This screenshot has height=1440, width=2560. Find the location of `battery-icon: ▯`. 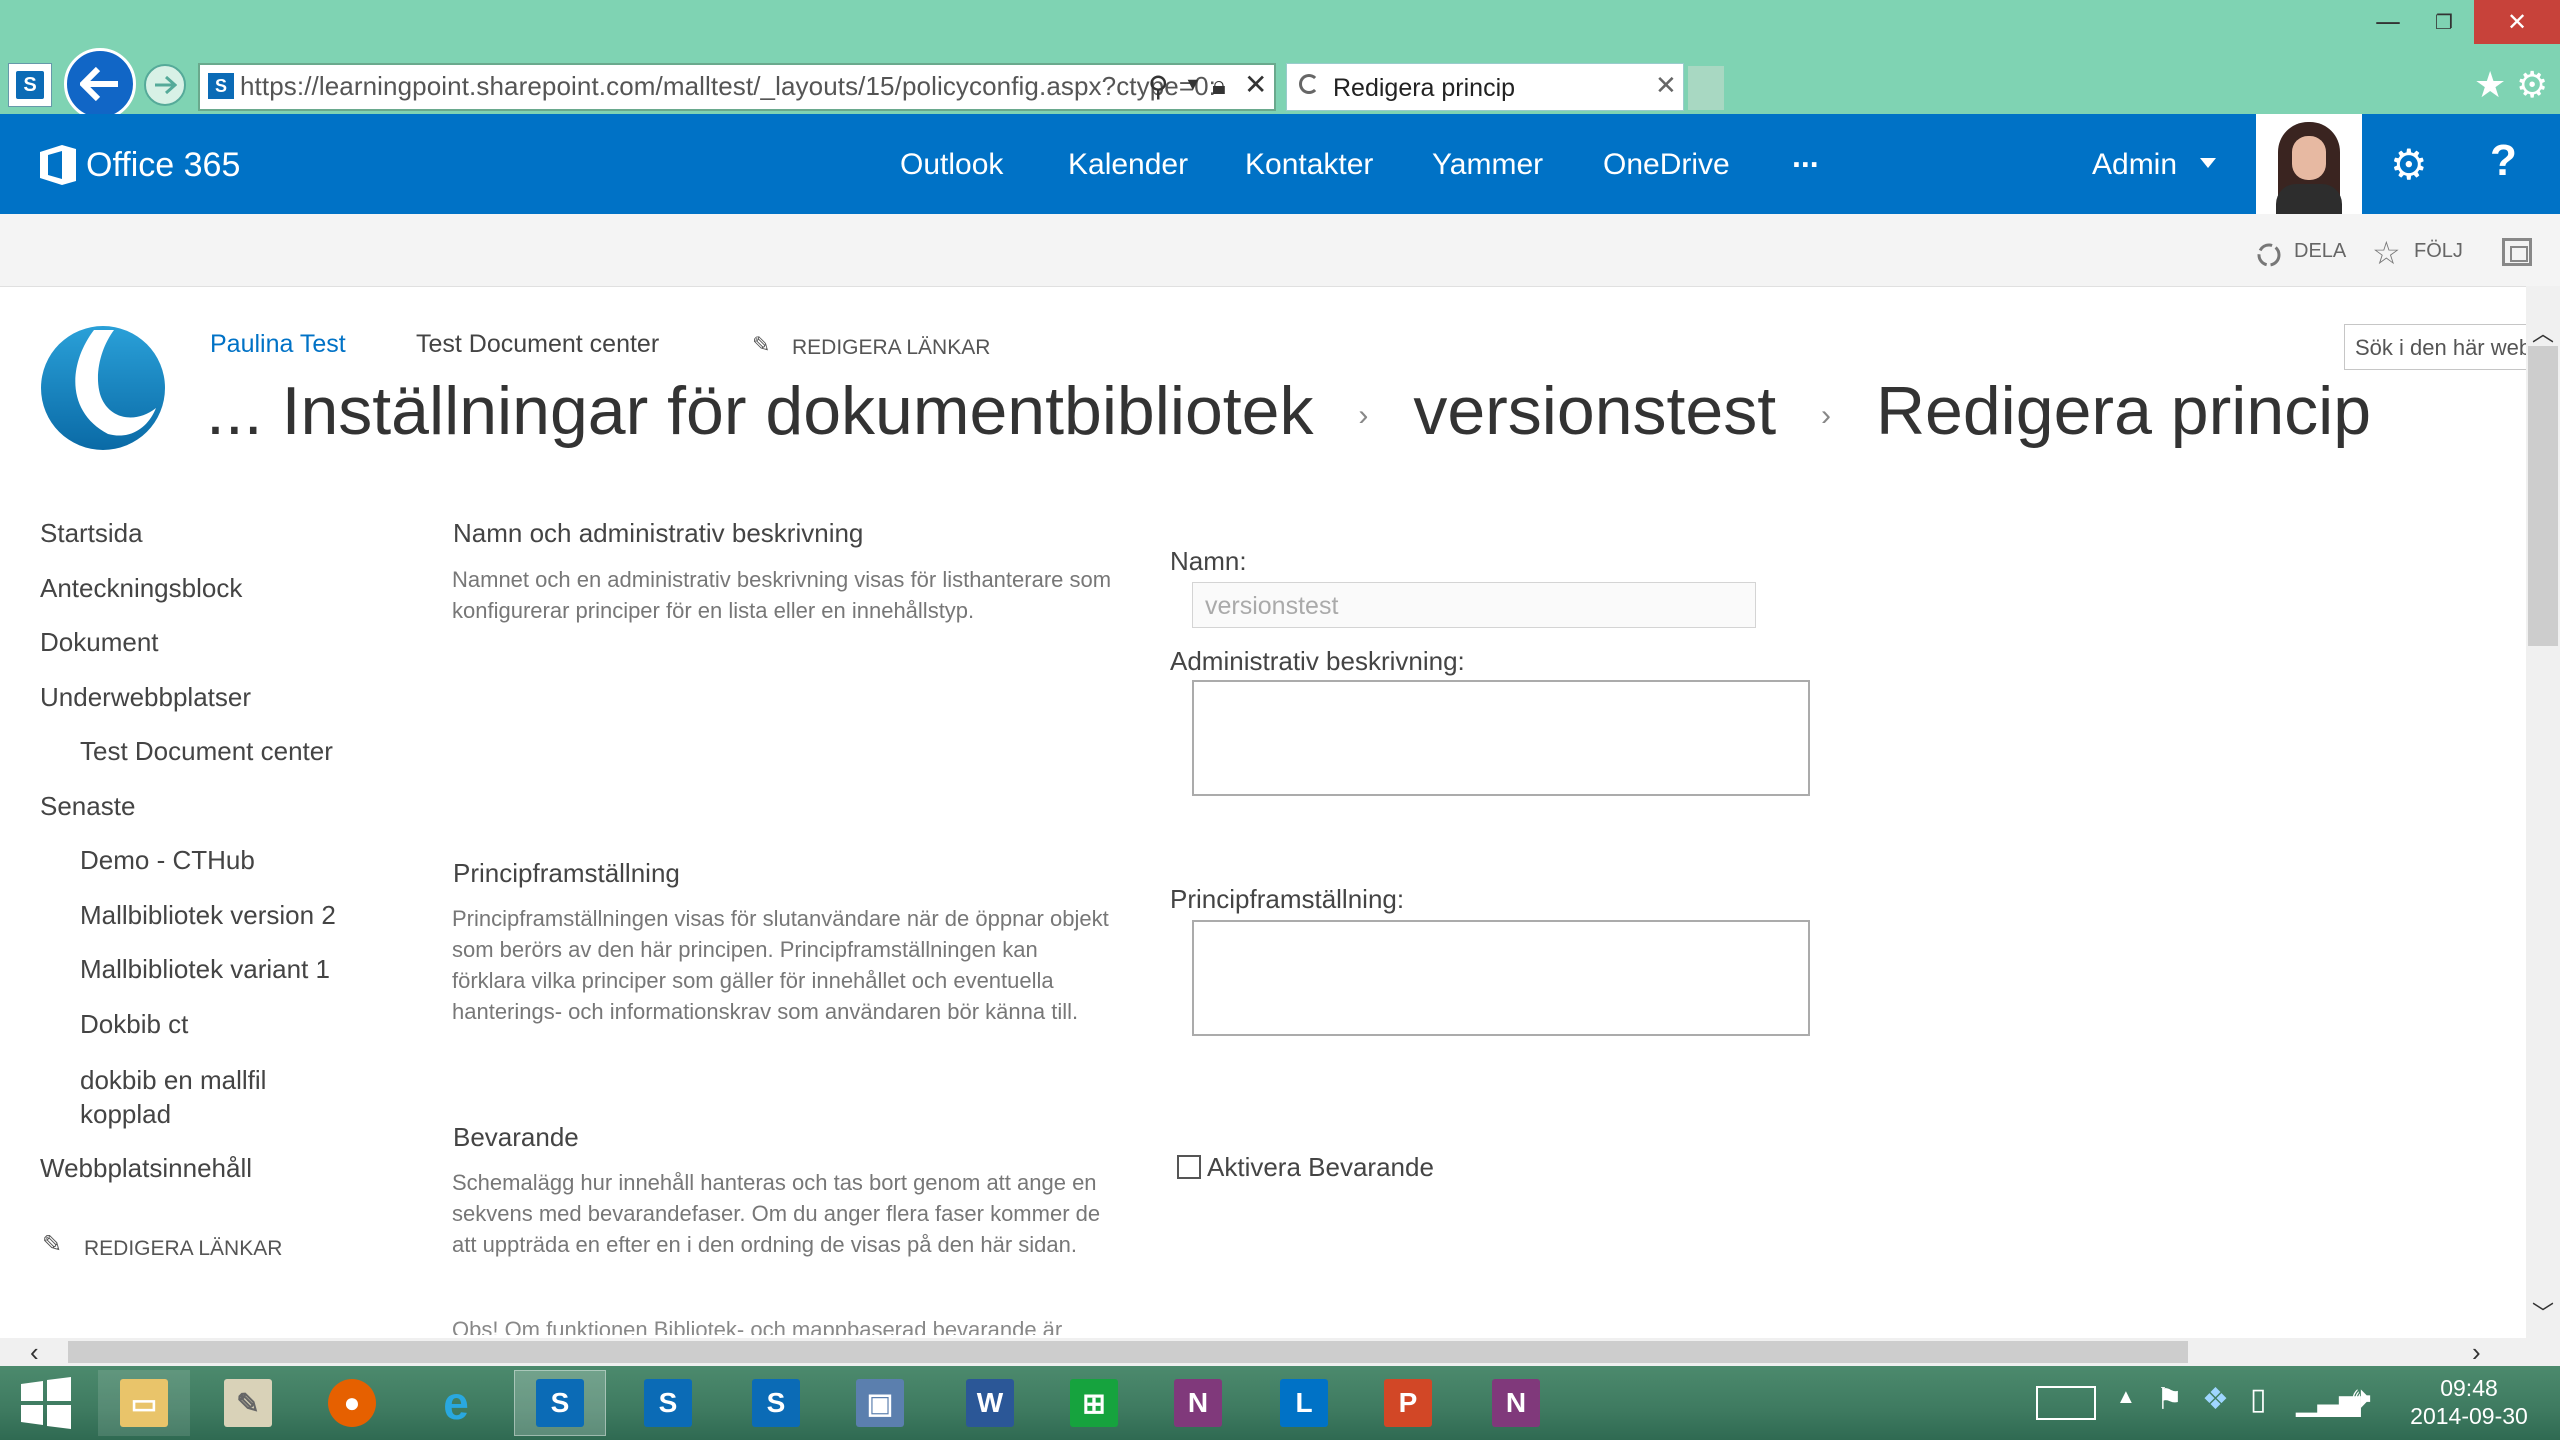

battery-icon: ▯ is located at coordinates (2258, 1399).